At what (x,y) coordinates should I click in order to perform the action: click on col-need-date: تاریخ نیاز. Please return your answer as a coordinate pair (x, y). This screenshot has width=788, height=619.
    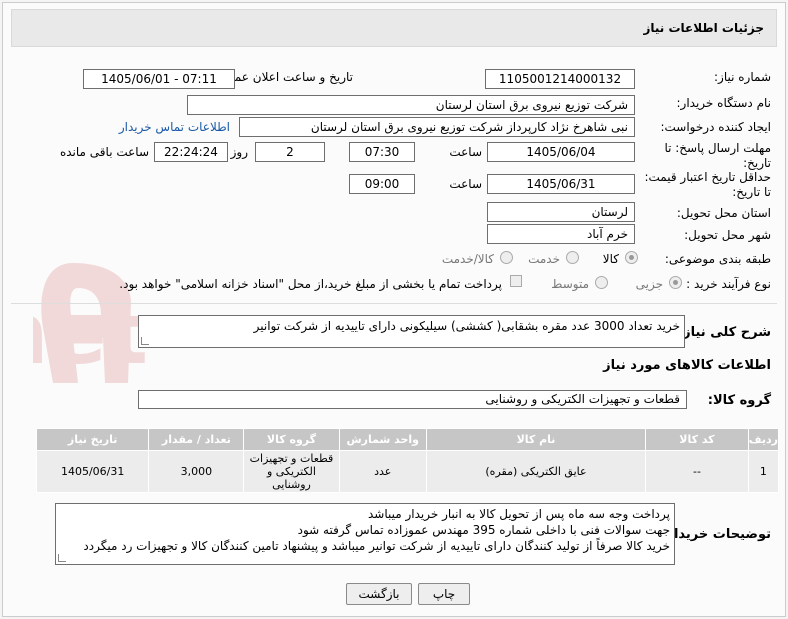
    Looking at the image, I should click on (92, 439).